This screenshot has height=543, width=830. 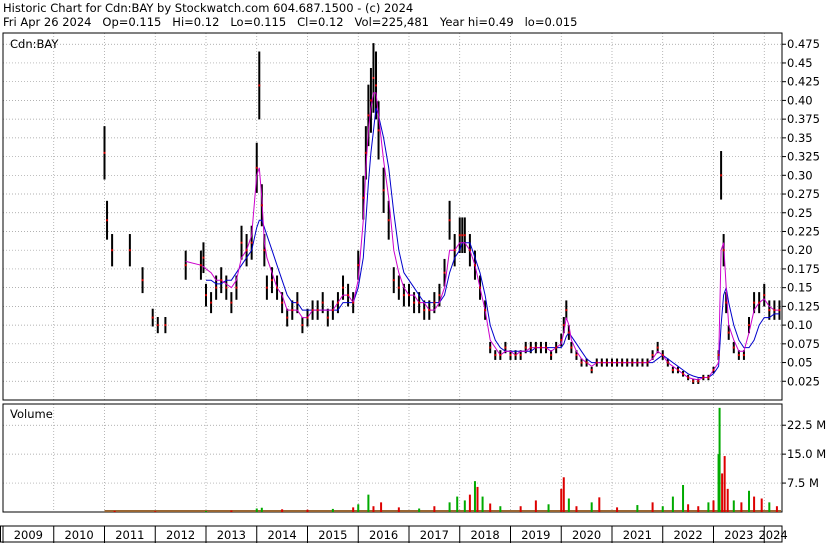 I want to click on x-year-label: 2024, so click(x=772, y=535).